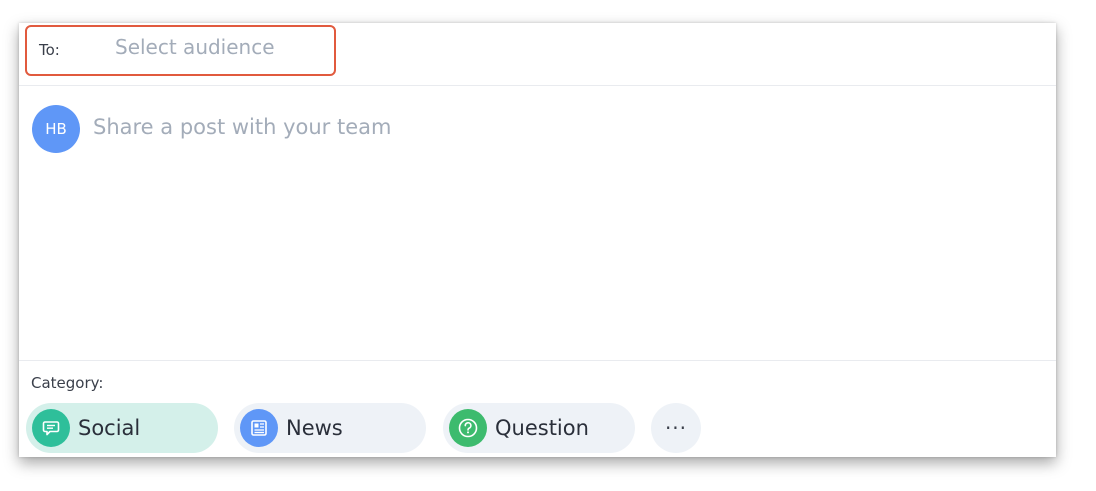  I want to click on category-chip-news: News, so click(330, 428).